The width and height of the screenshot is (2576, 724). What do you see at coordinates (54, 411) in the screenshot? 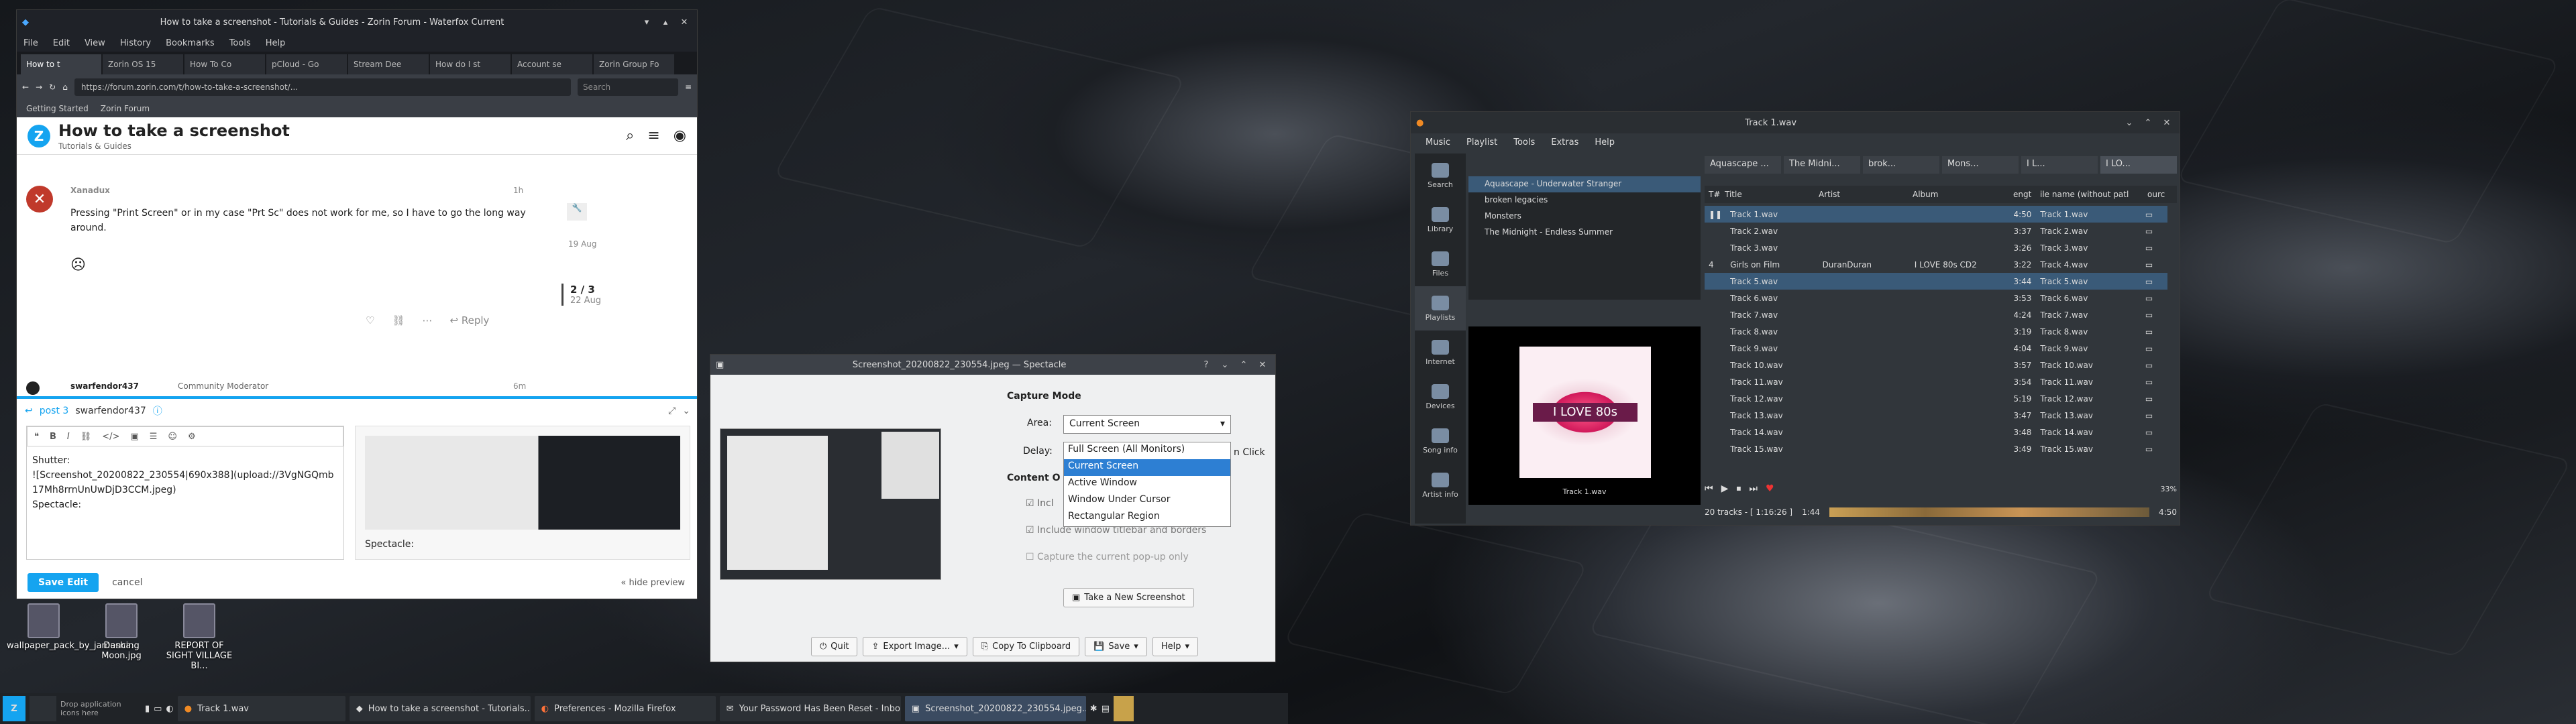
I see `composer-post: post 3` at bounding box center [54, 411].